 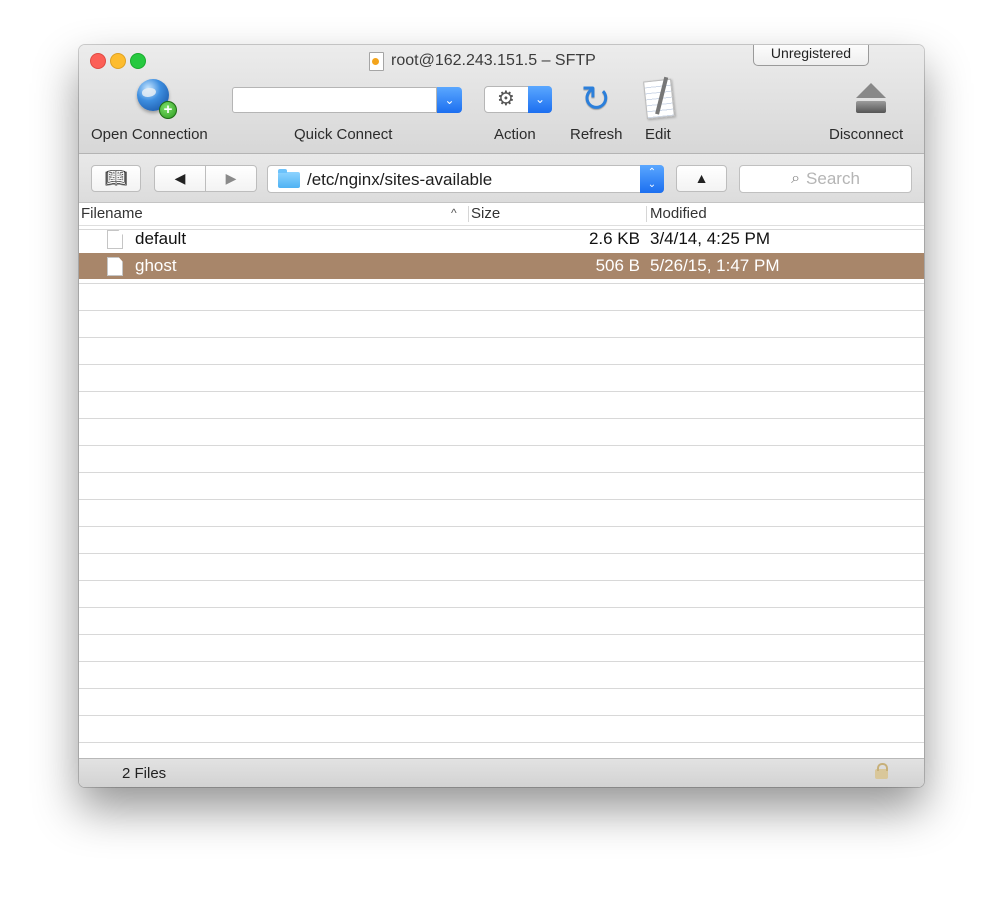 What do you see at coordinates (334, 100) in the screenshot?
I see `quick-connect-input` at bounding box center [334, 100].